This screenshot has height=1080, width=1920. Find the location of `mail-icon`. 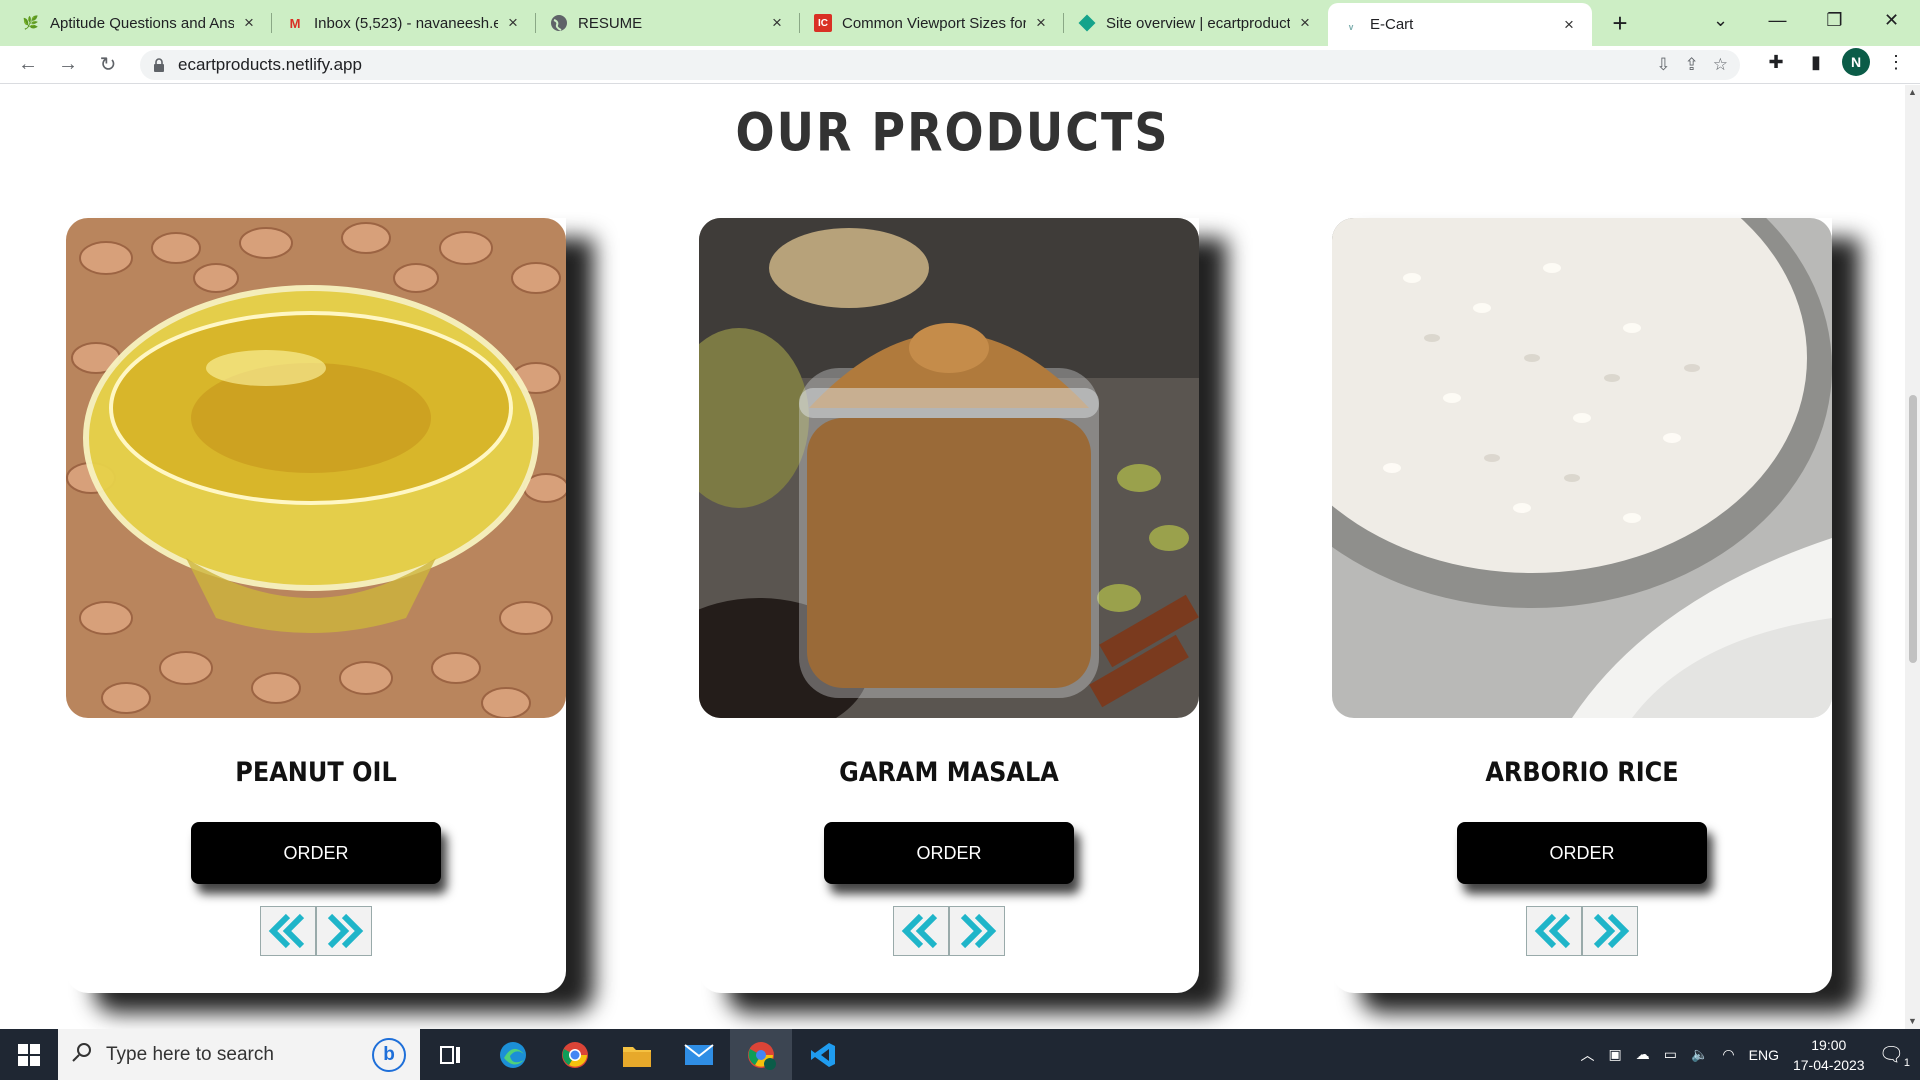

mail-icon is located at coordinates (699, 1054).